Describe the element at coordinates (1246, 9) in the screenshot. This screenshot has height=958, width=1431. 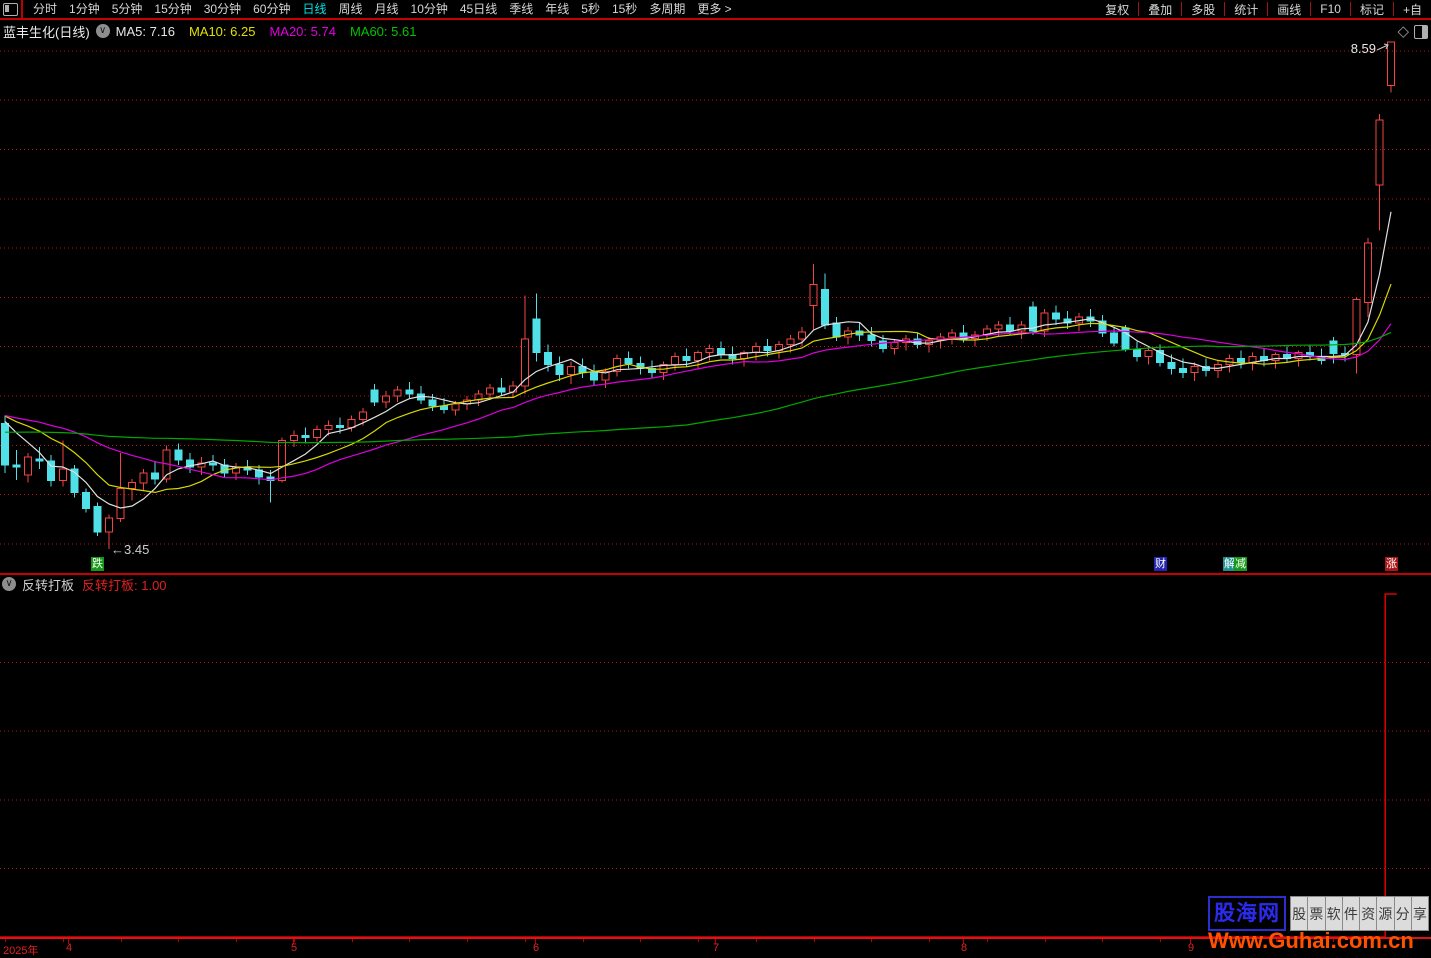
I see `toolbar-action-3: 统计` at that location.